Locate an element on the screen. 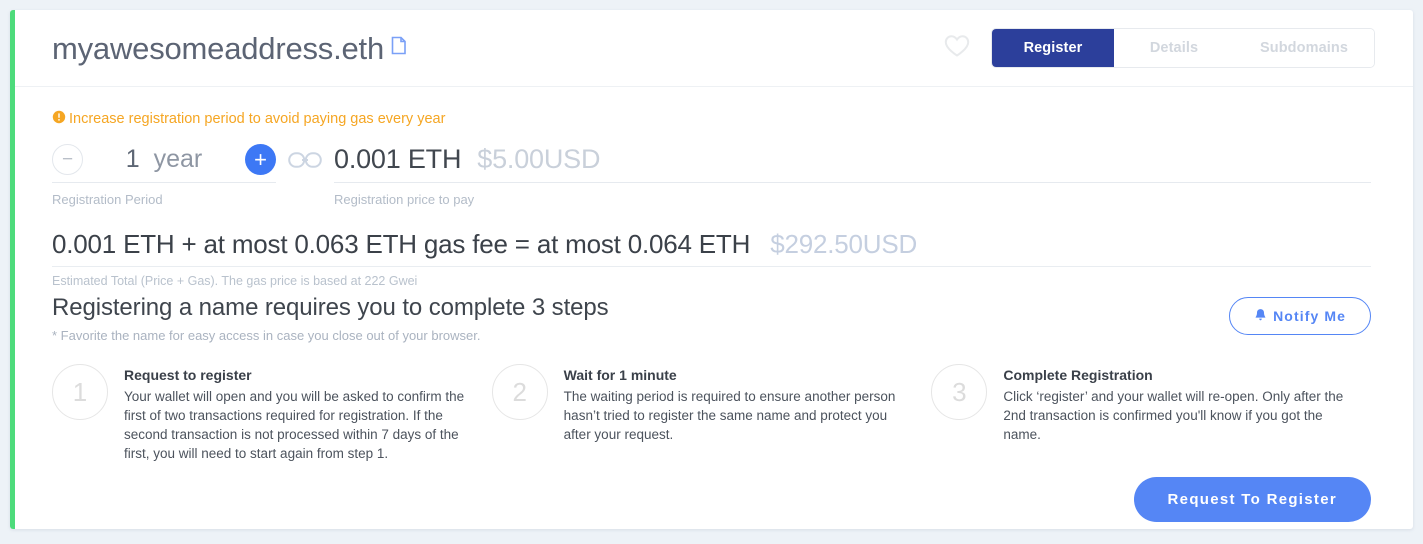 The height and width of the screenshot is (544, 1423). notify-me-button: Notify Me is located at coordinates (1300, 316).